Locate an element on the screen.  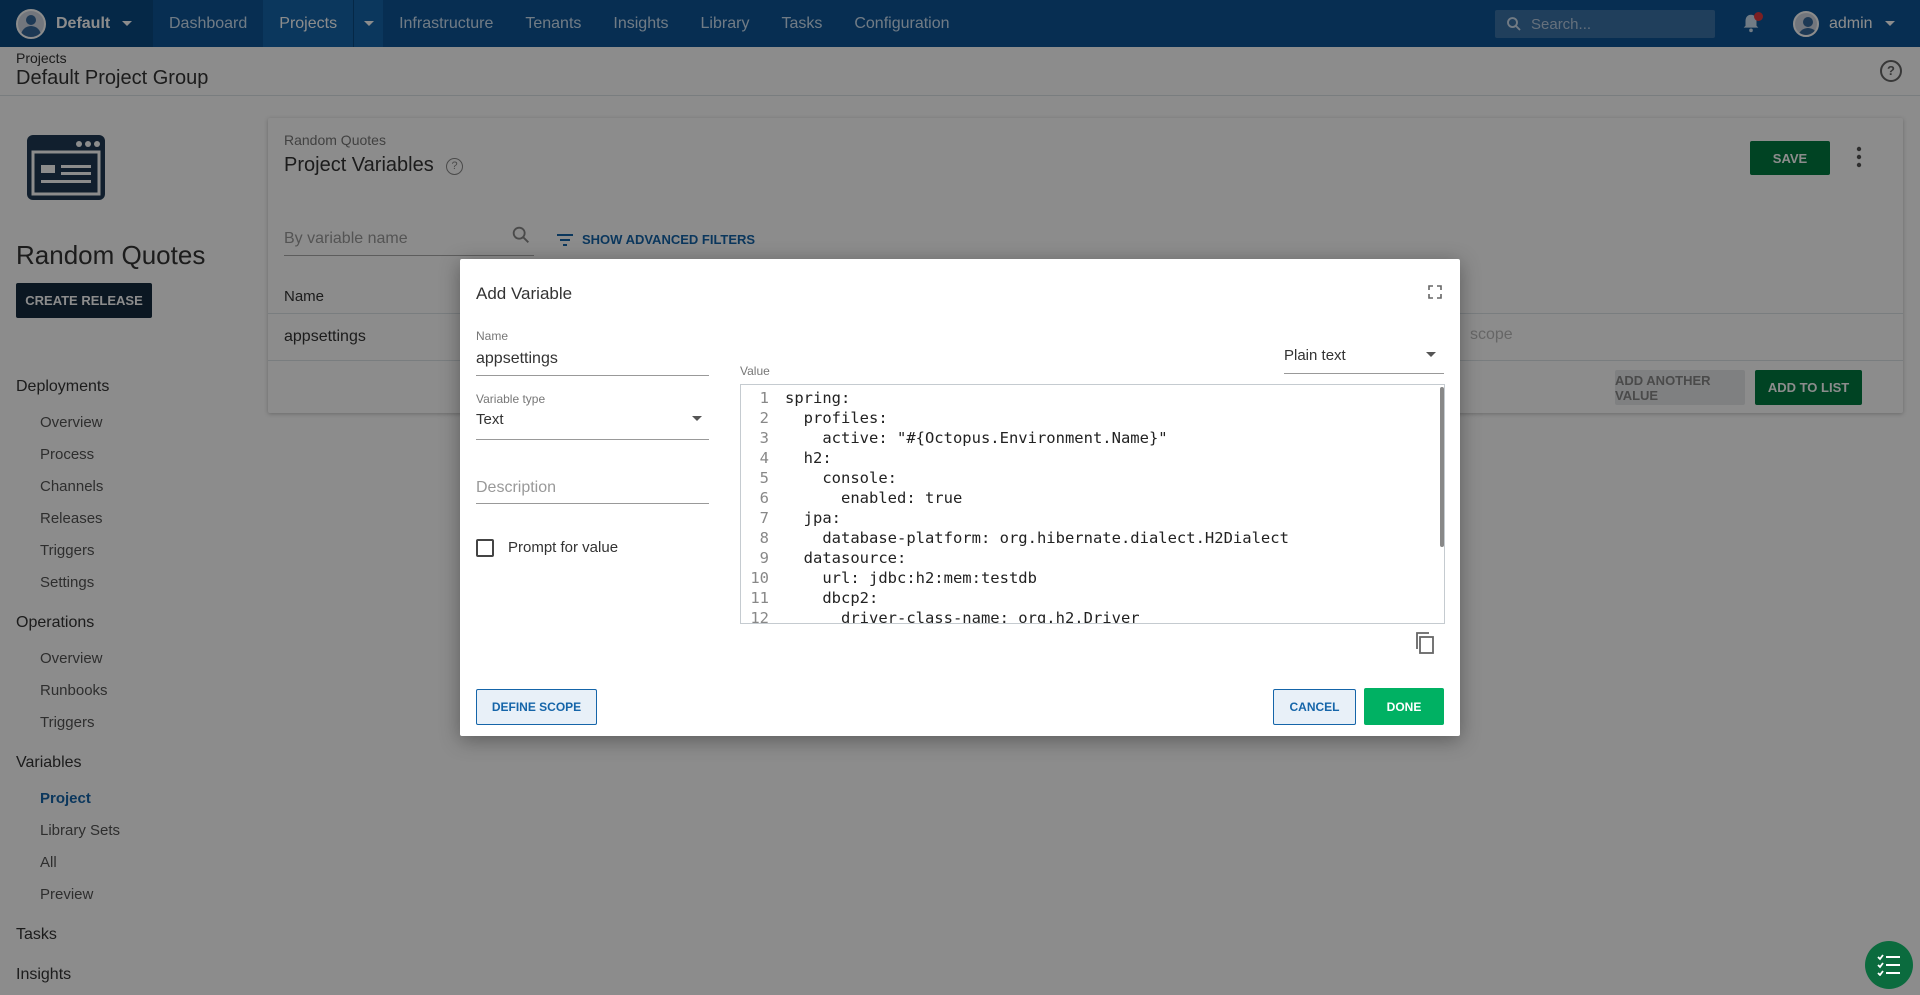
prompt-for-value-checkbox is located at coordinates (485, 548).